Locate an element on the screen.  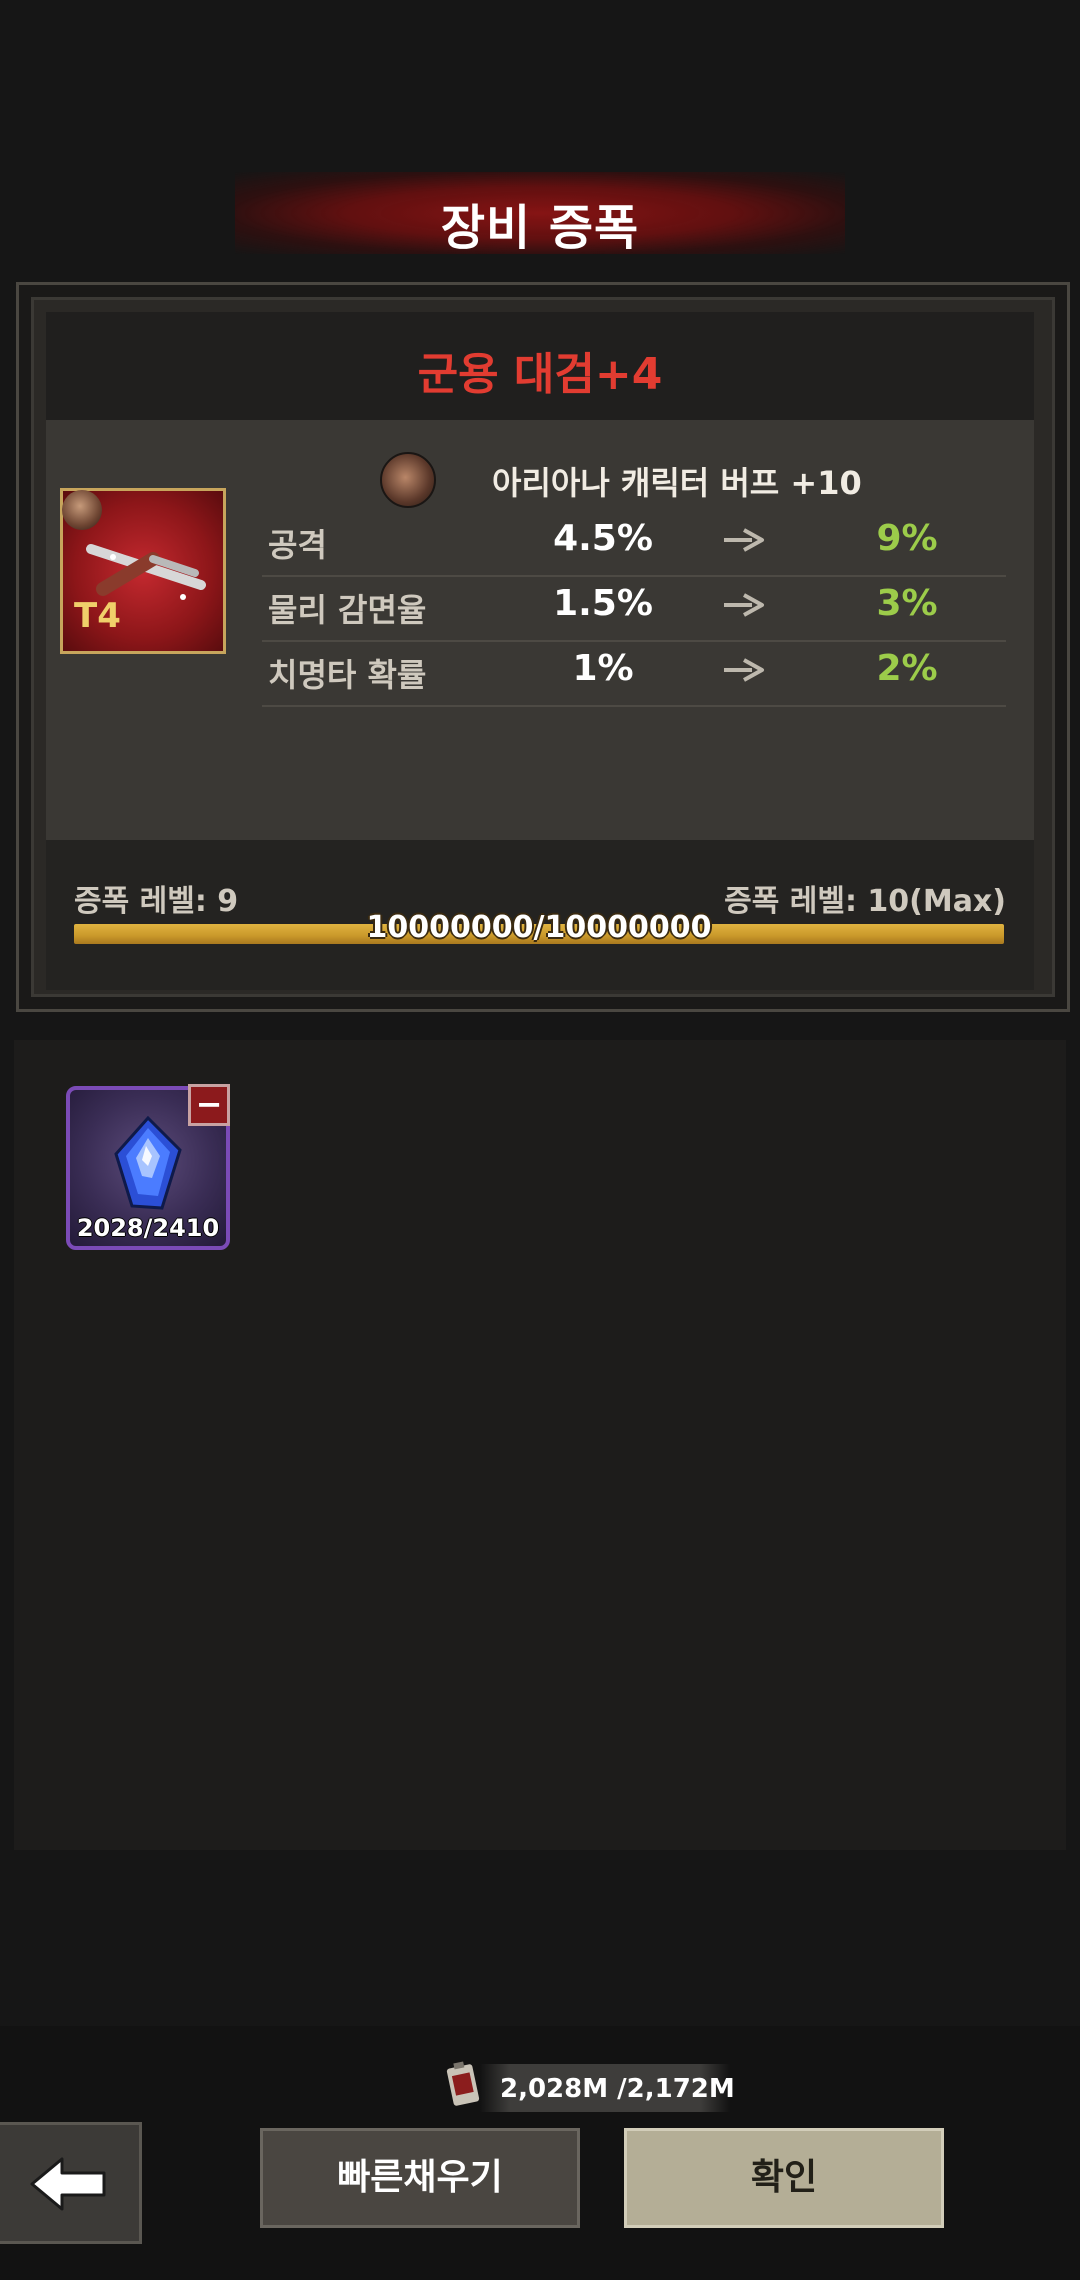
remove-material-button: − is located at coordinates (209, 1105).